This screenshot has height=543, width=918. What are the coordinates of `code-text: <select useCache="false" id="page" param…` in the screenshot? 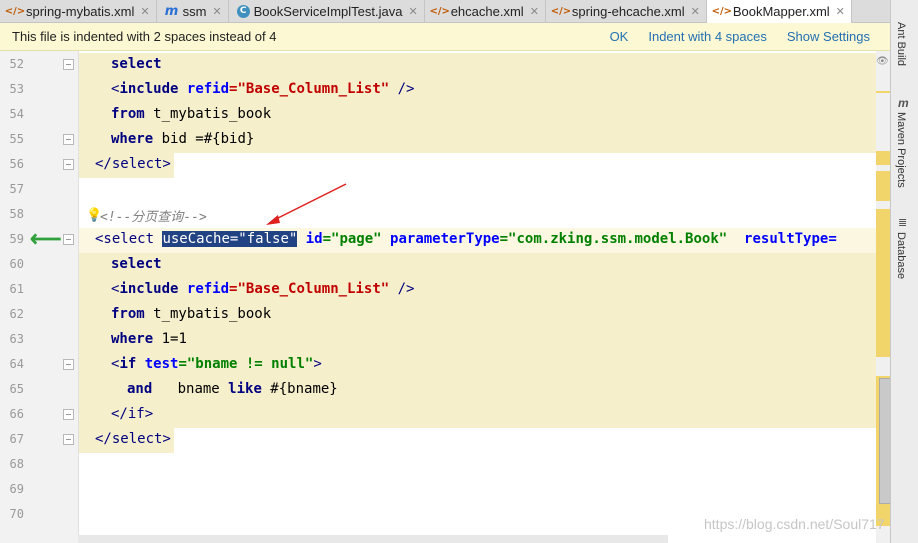 It's located at (466, 239).